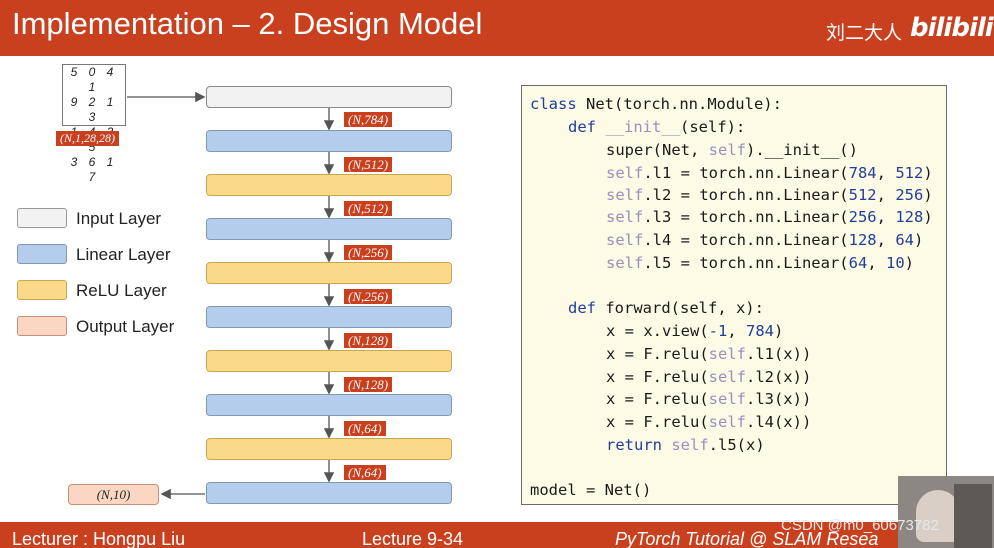 The height and width of the screenshot is (548, 994). What do you see at coordinates (42, 254) in the screenshot?
I see `legend-swatch-linear` at bounding box center [42, 254].